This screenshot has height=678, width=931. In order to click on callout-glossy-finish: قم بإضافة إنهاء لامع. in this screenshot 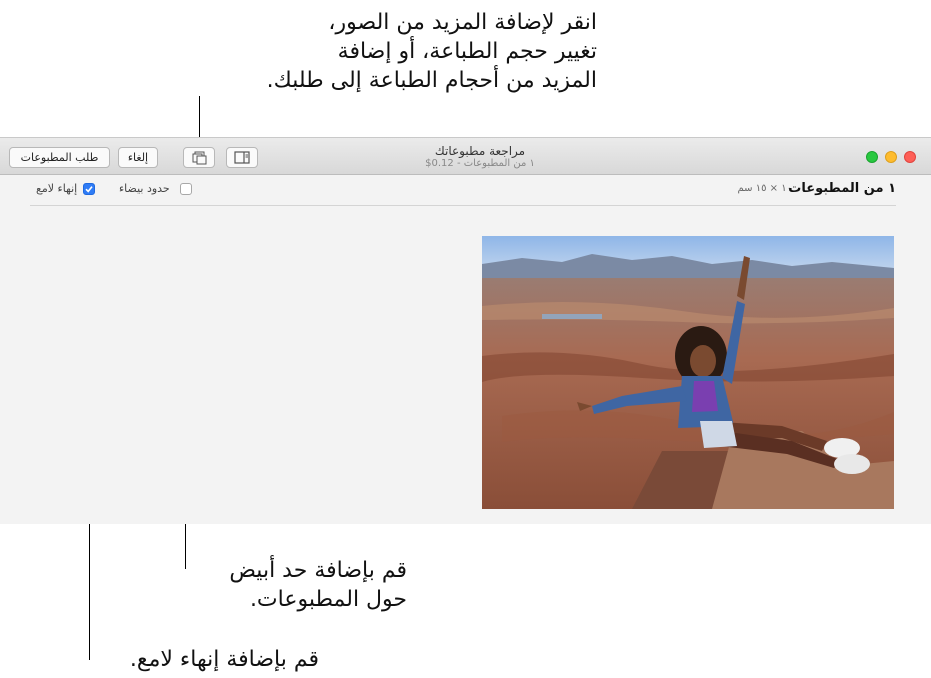, I will do `click(189, 659)`.